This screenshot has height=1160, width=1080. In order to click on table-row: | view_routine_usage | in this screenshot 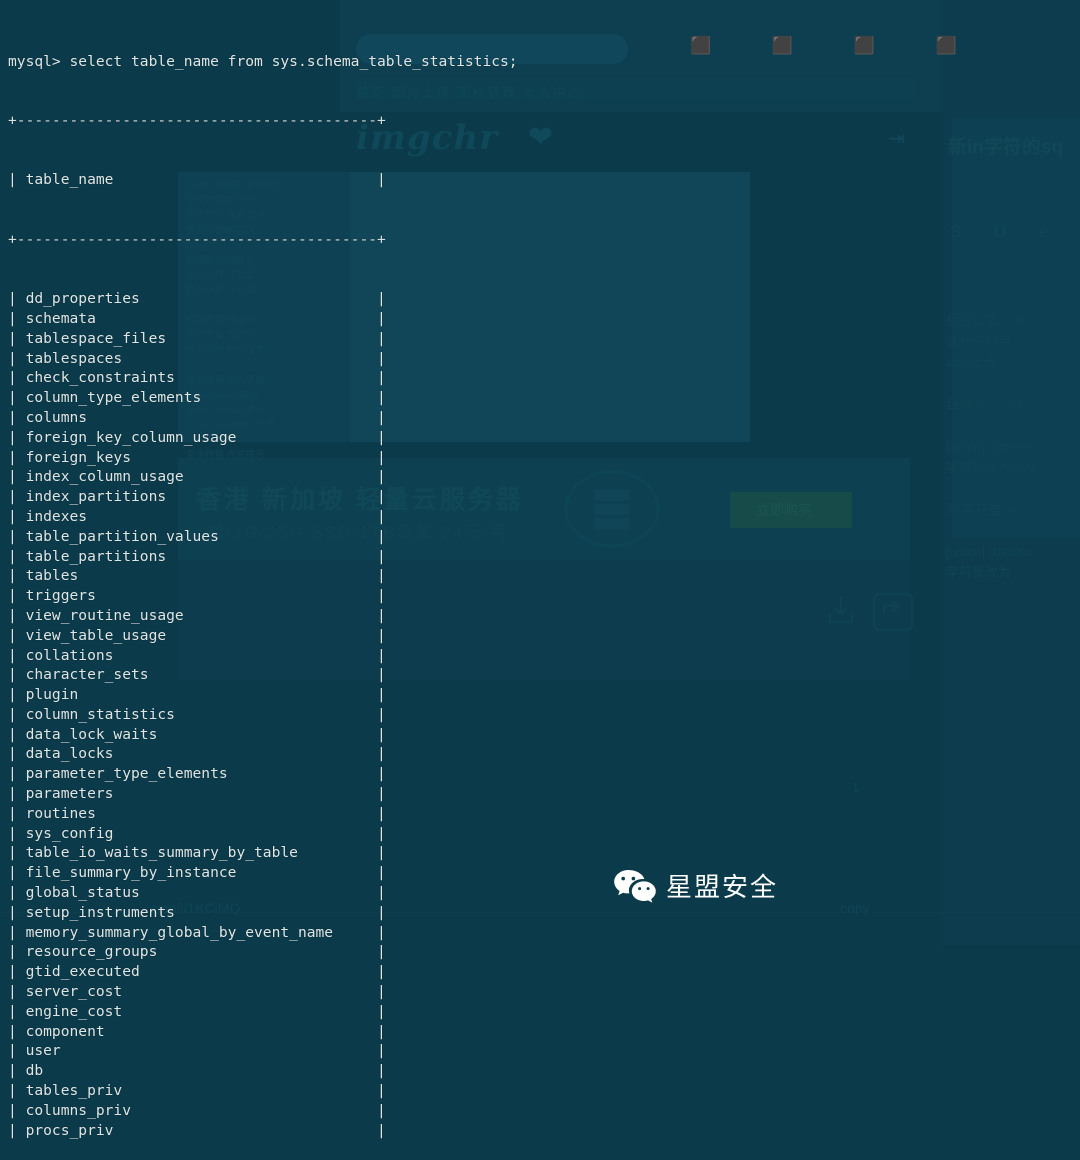, I will do `click(197, 615)`.